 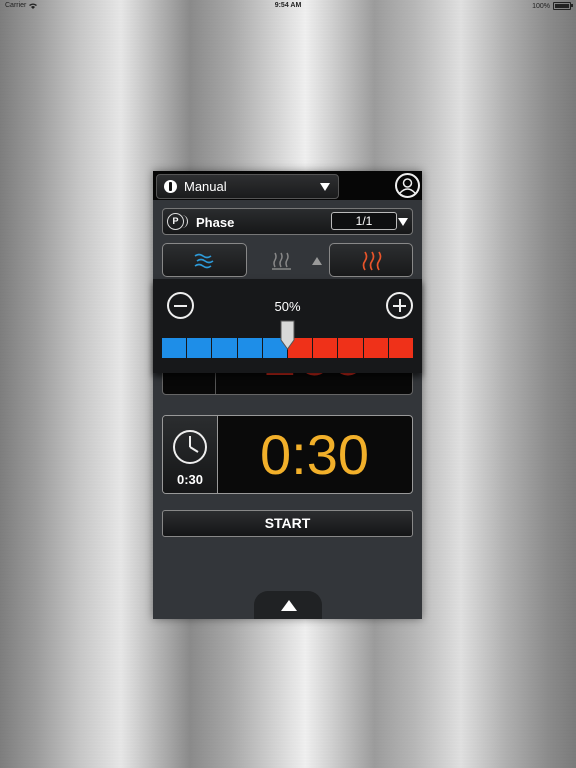 I want to click on chevron-up-icon, so click(x=289, y=605).